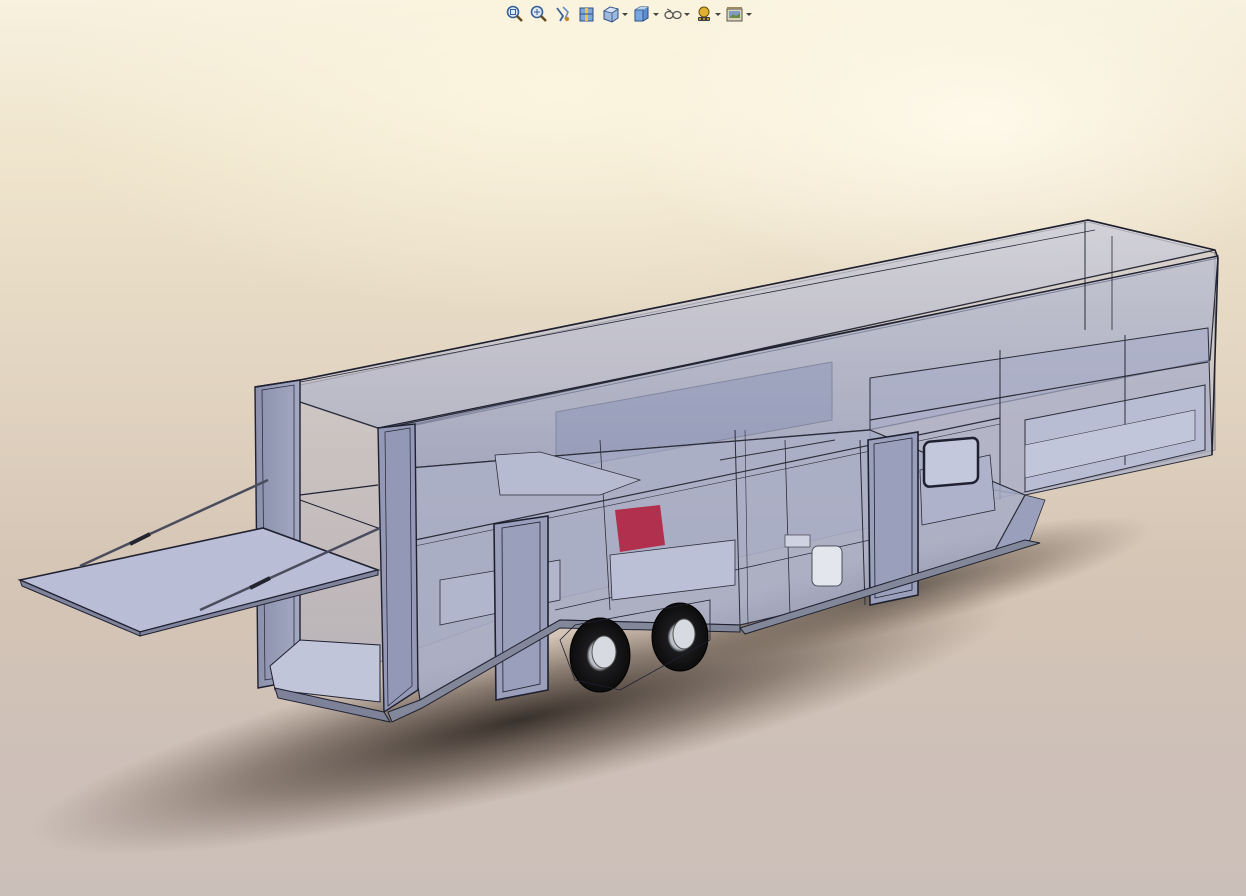 This screenshot has height=896, width=1246. What do you see at coordinates (951, 462) in the screenshot?
I see `side-window` at bounding box center [951, 462].